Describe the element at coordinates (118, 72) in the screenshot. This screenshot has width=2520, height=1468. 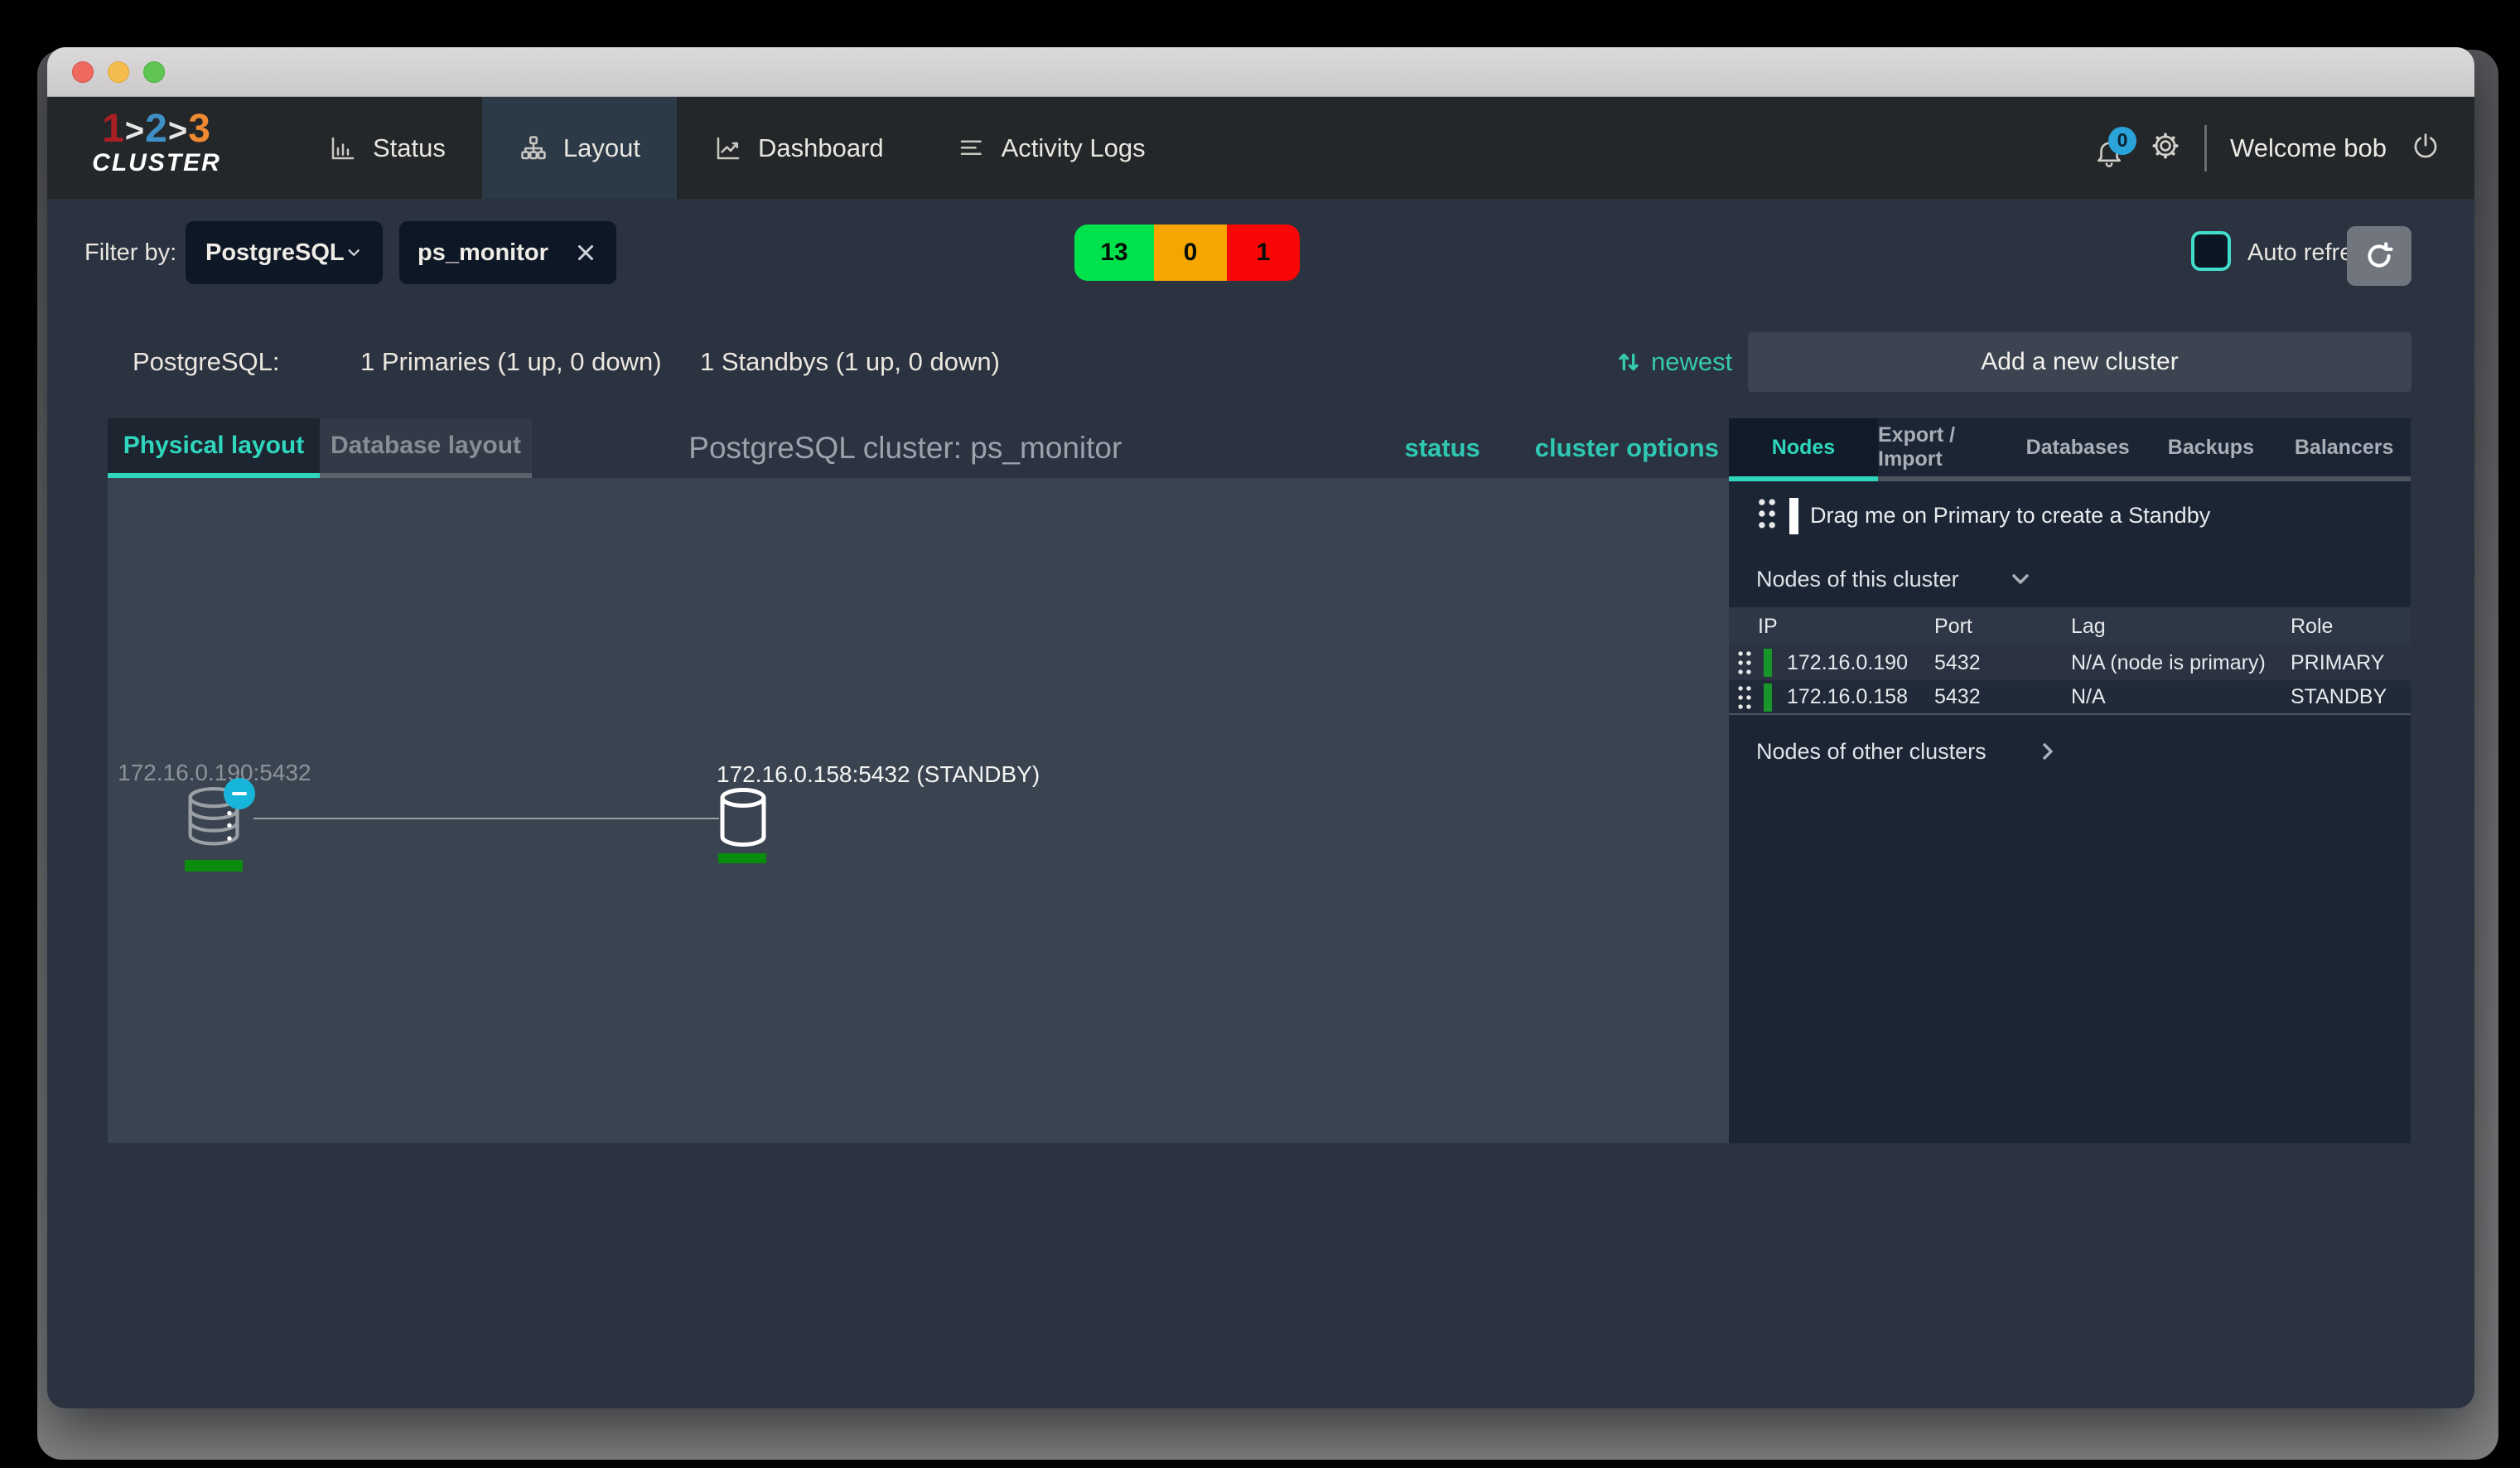
I see `minimize-window-button` at that location.